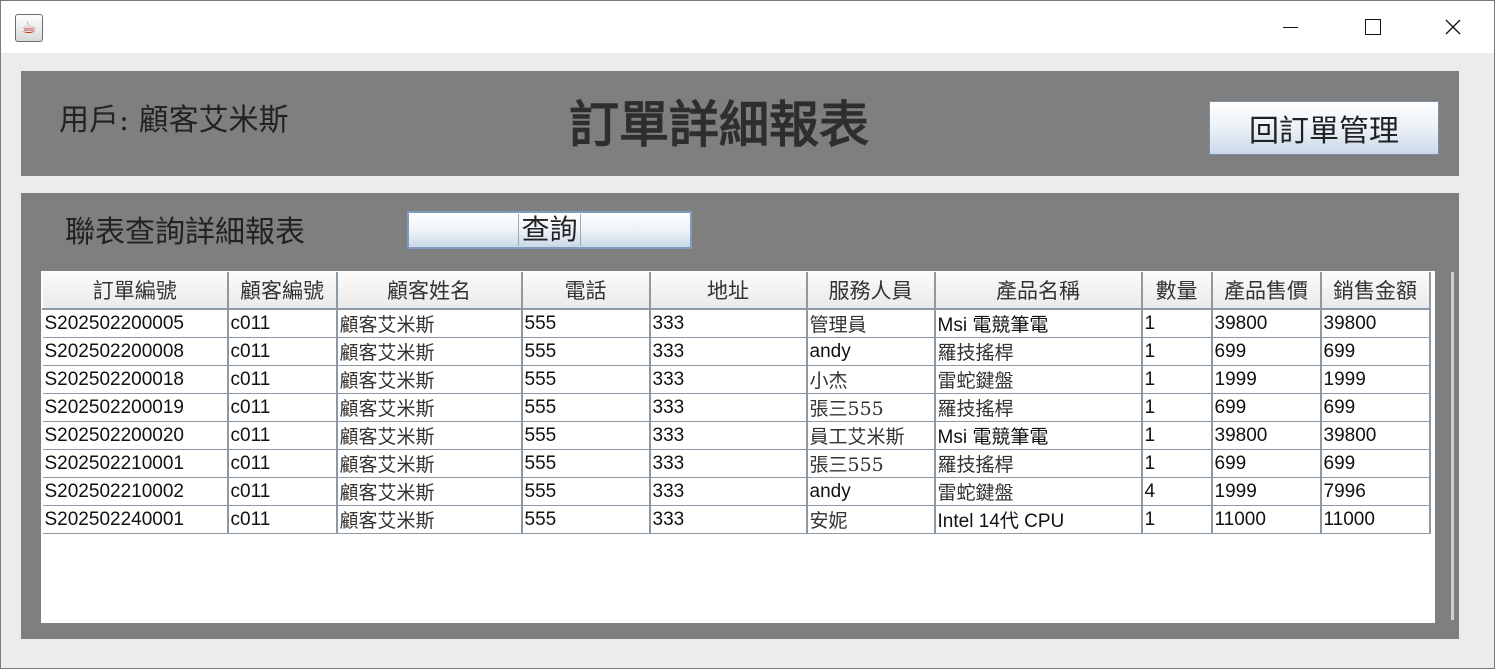 The image size is (1495, 669). Describe the element at coordinates (1038, 519) in the screenshot. I see `table-cell: Intel 14代 CPU` at that location.